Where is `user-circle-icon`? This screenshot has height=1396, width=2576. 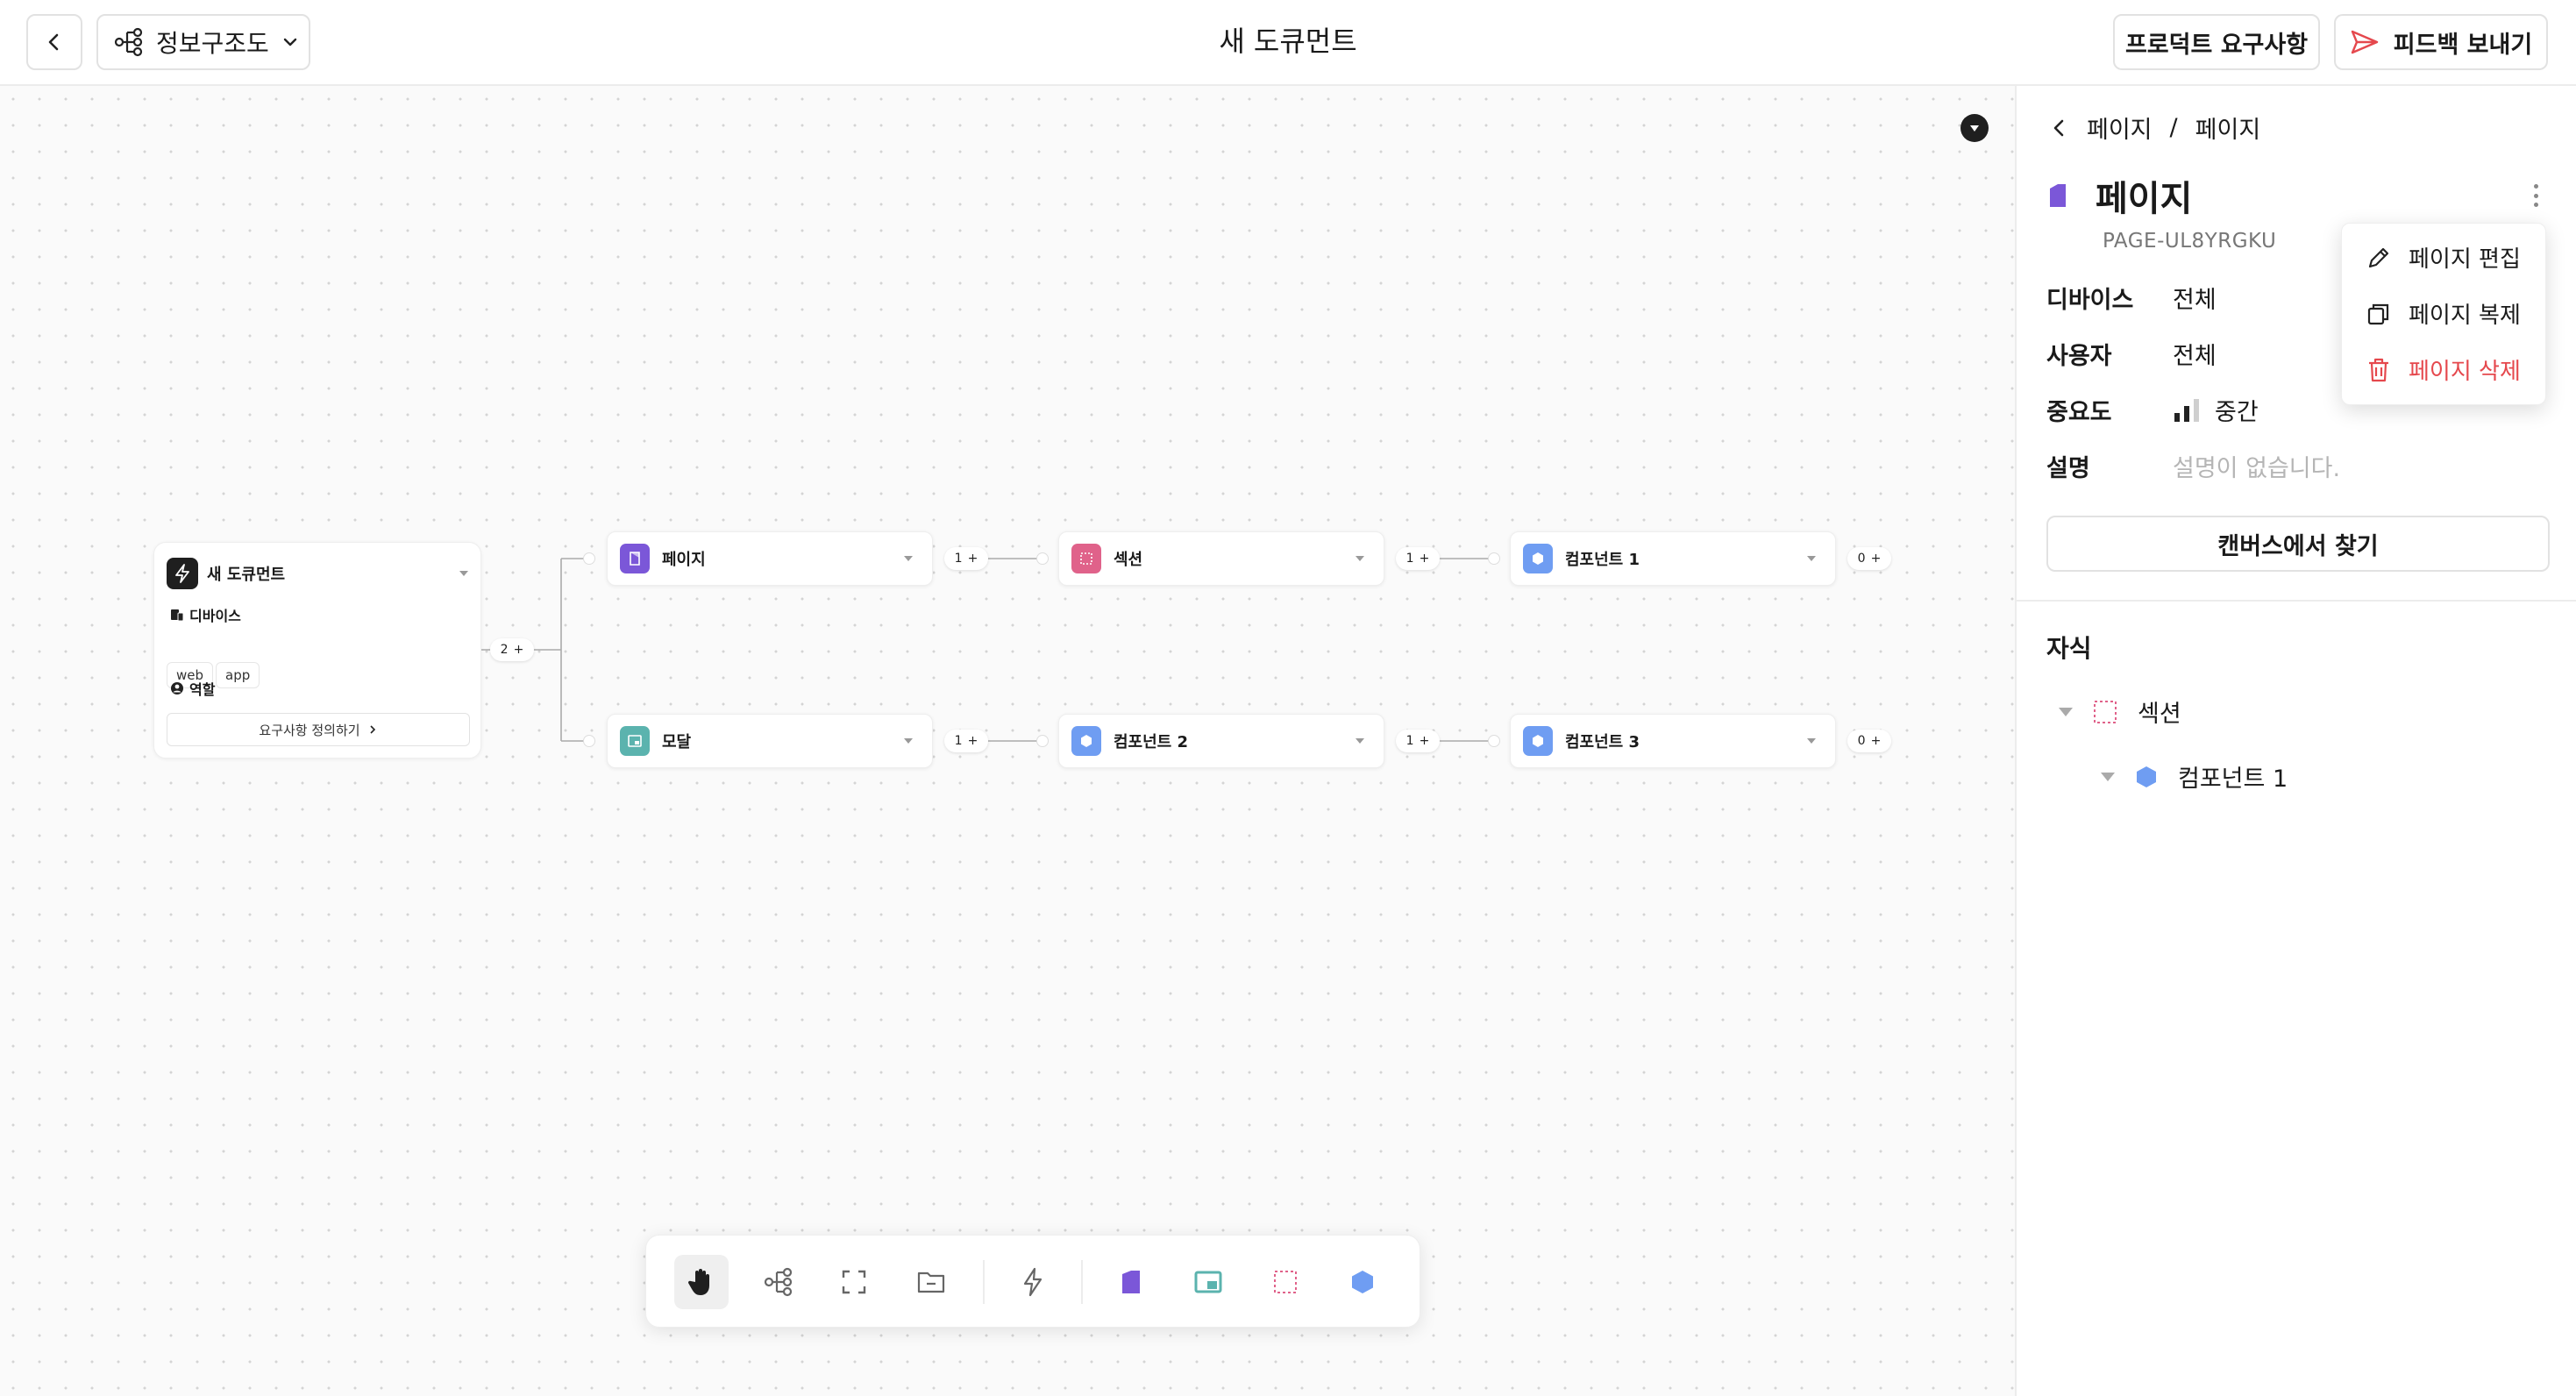
user-circle-icon is located at coordinates (177, 688).